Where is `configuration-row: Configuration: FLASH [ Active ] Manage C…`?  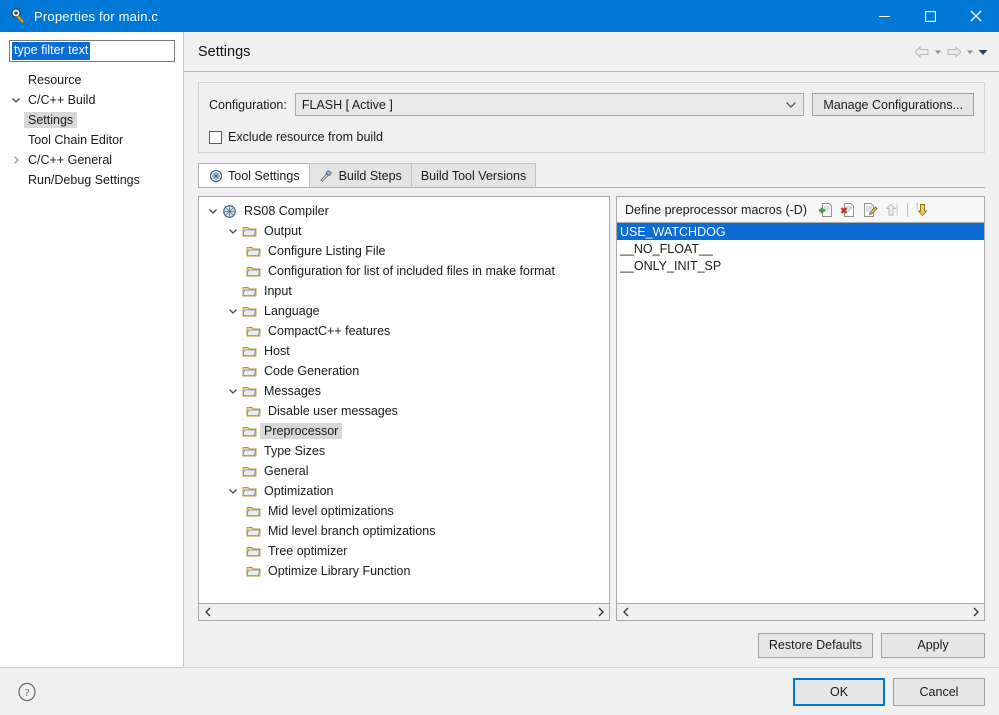 configuration-row: Configuration: FLASH [ Active ] Manage C… is located at coordinates (591, 104).